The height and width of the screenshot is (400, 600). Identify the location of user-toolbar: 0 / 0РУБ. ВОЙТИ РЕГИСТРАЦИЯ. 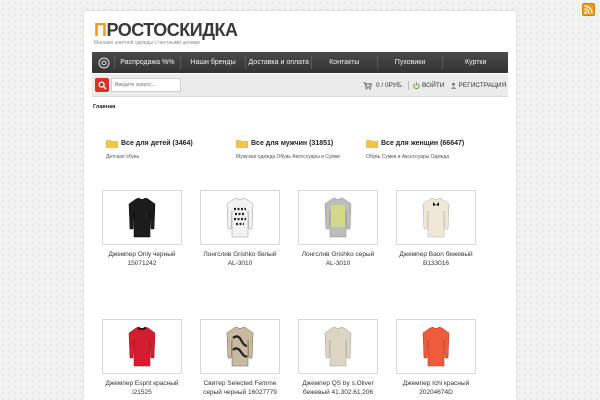
(434, 85).